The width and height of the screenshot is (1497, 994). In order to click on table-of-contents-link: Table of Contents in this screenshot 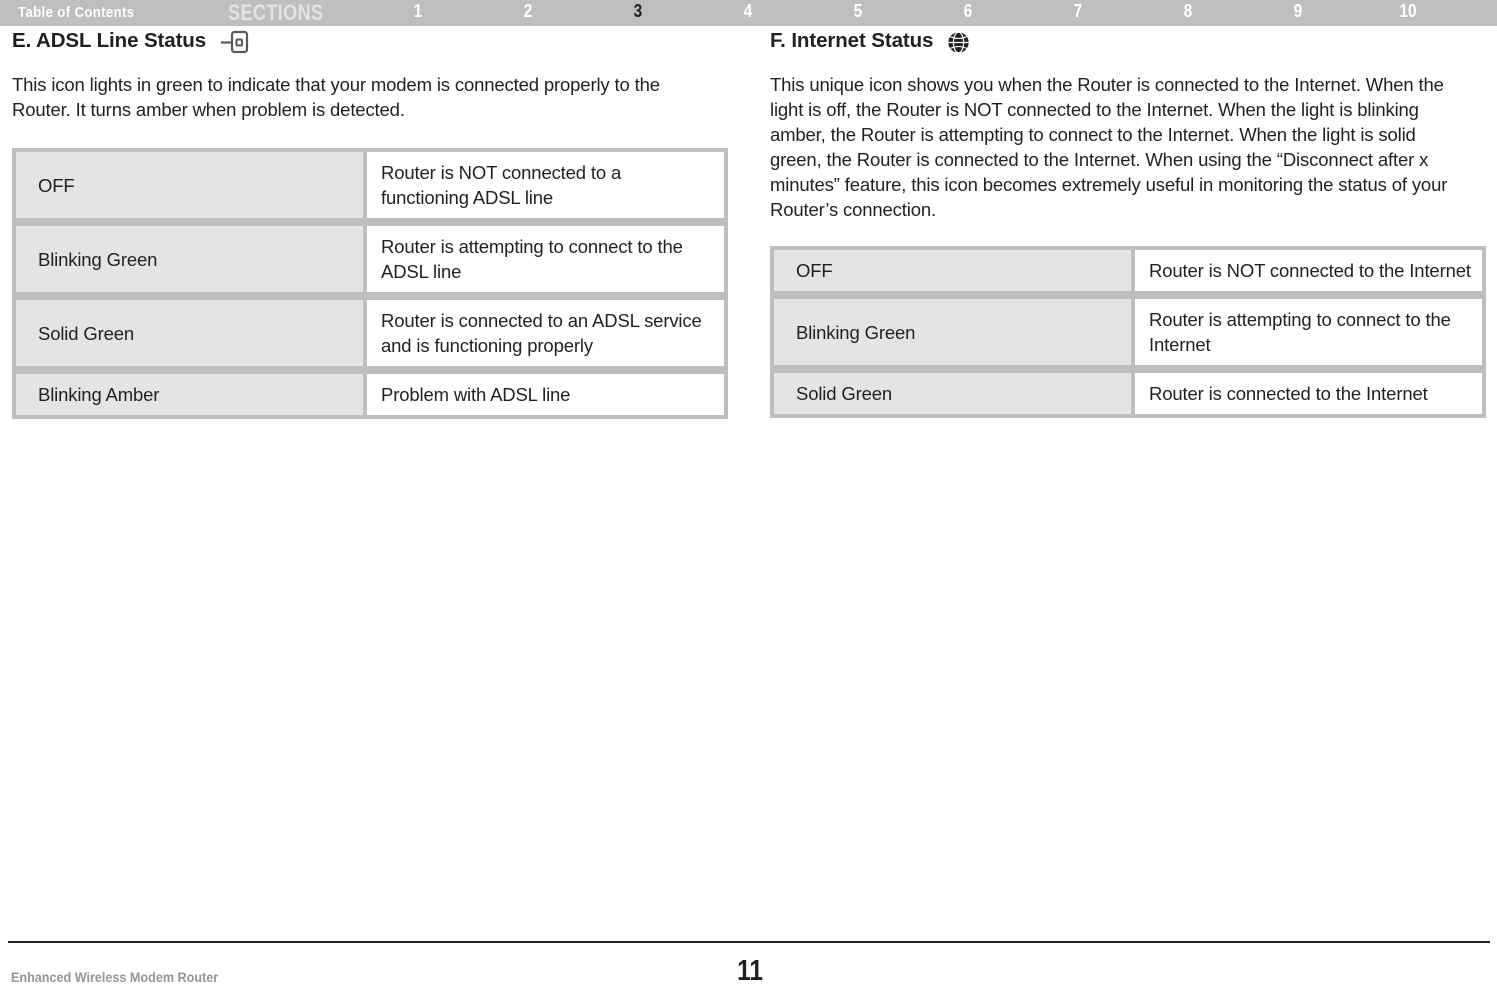, I will do `click(76, 12)`.